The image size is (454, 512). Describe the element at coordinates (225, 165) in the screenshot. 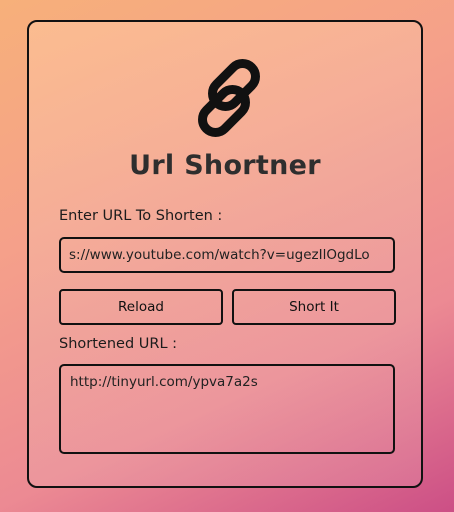

I see `app-title: Url Shortner` at that location.